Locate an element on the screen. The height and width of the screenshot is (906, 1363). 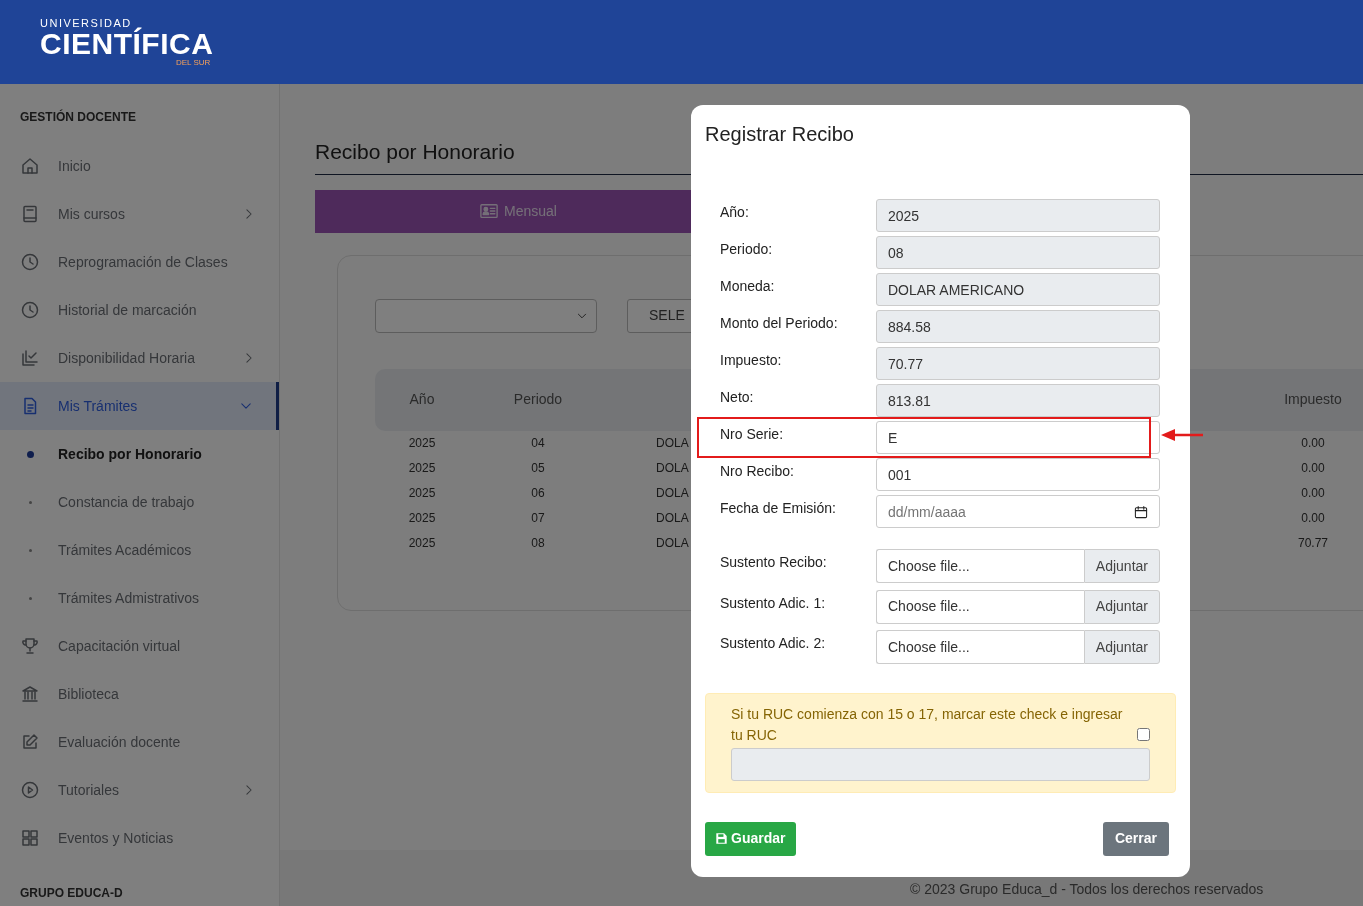
close-button: Cerrar is located at coordinates (1135, 838).